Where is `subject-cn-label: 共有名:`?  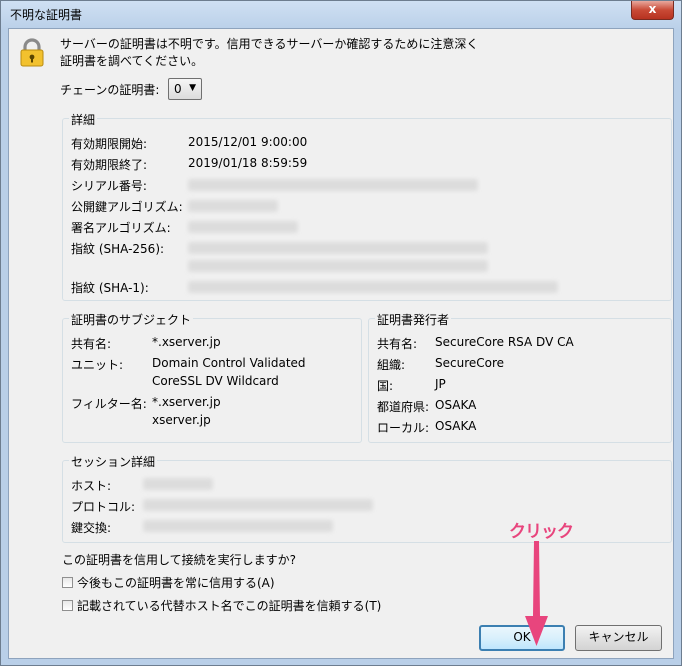
subject-cn-label: 共有名: is located at coordinates (91, 344).